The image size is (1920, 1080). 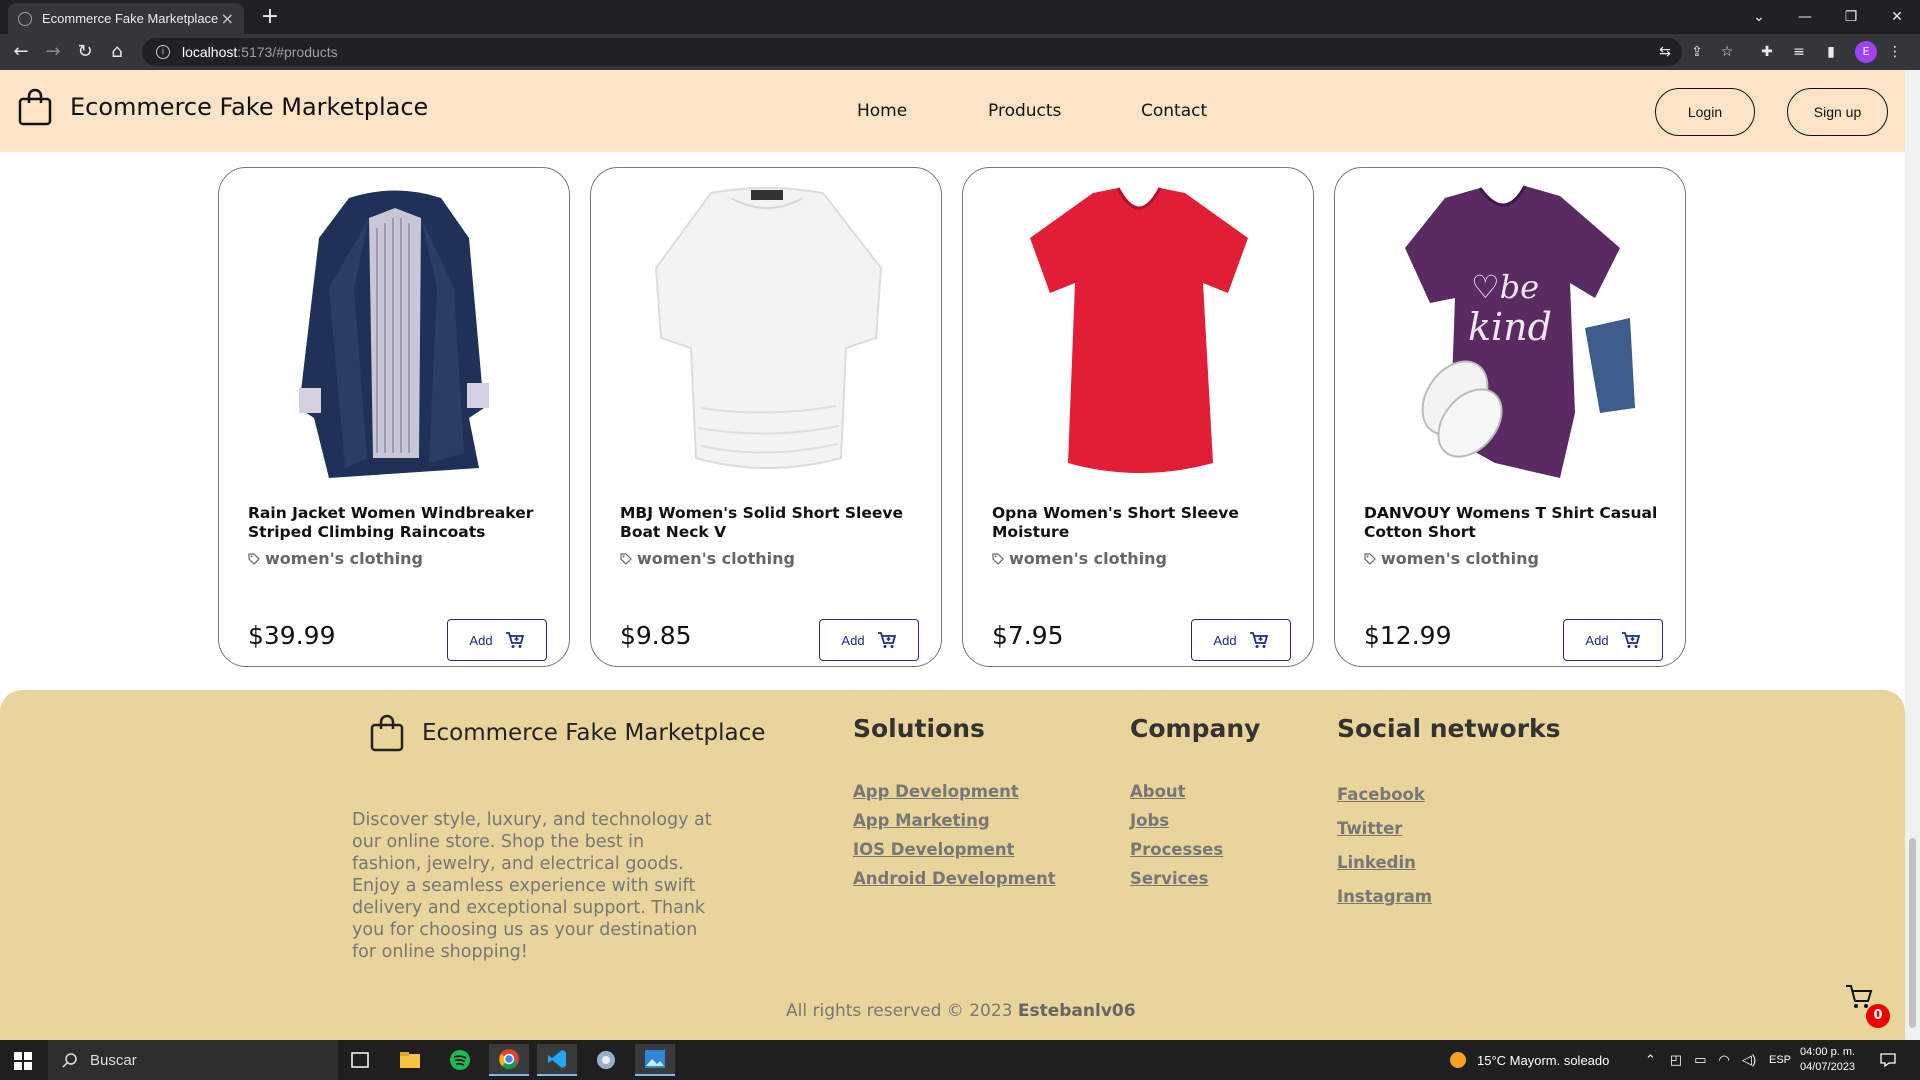 What do you see at coordinates (919, 728) in the screenshot?
I see `solutions-heading: Solutions` at bounding box center [919, 728].